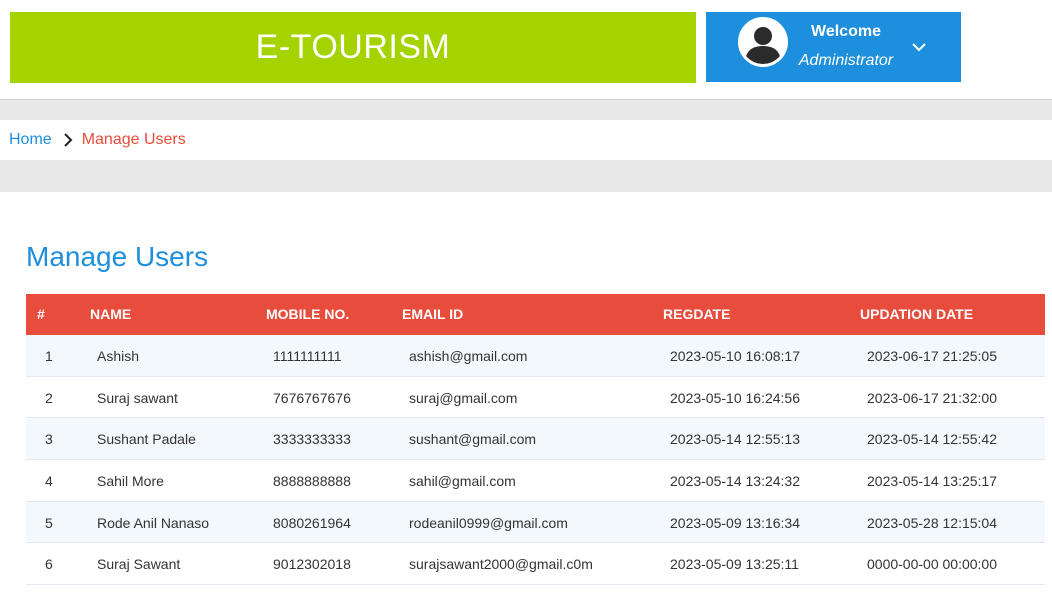 This screenshot has height=610, width=1052. I want to click on cell-mobile: 9012302018, so click(312, 564).